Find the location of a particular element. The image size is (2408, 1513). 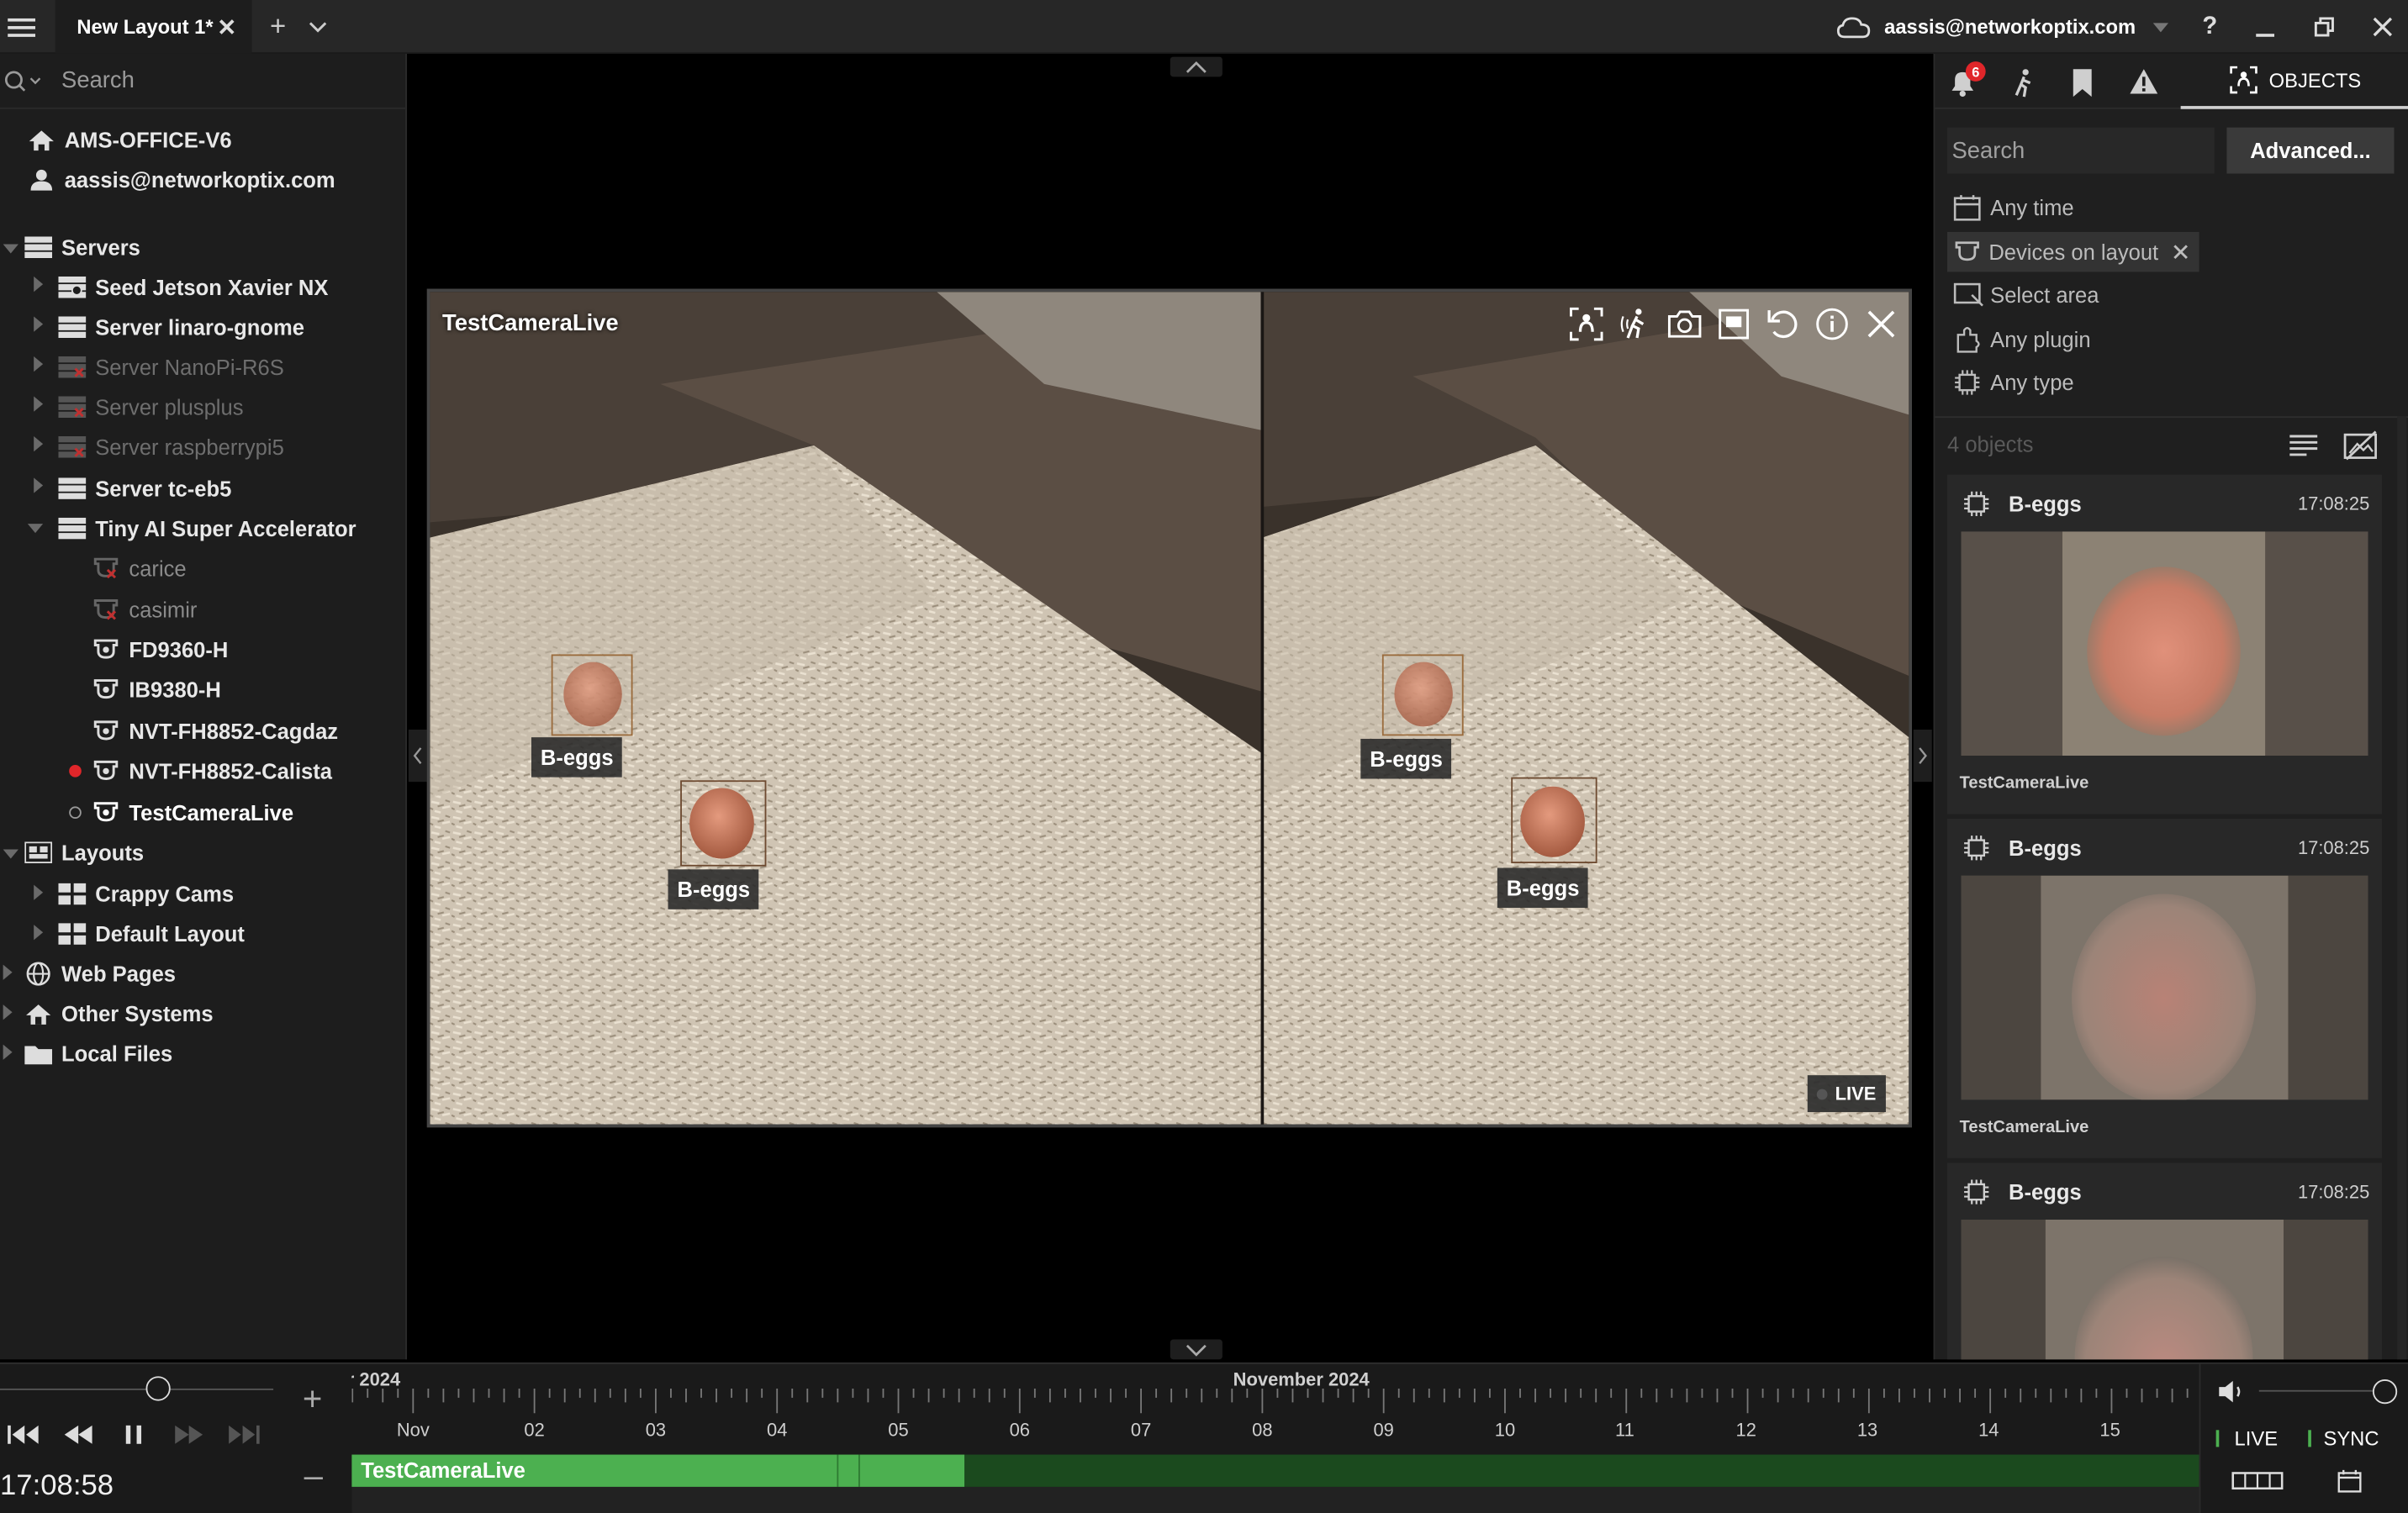

speed-slider-track is located at coordinates (137, 1389).